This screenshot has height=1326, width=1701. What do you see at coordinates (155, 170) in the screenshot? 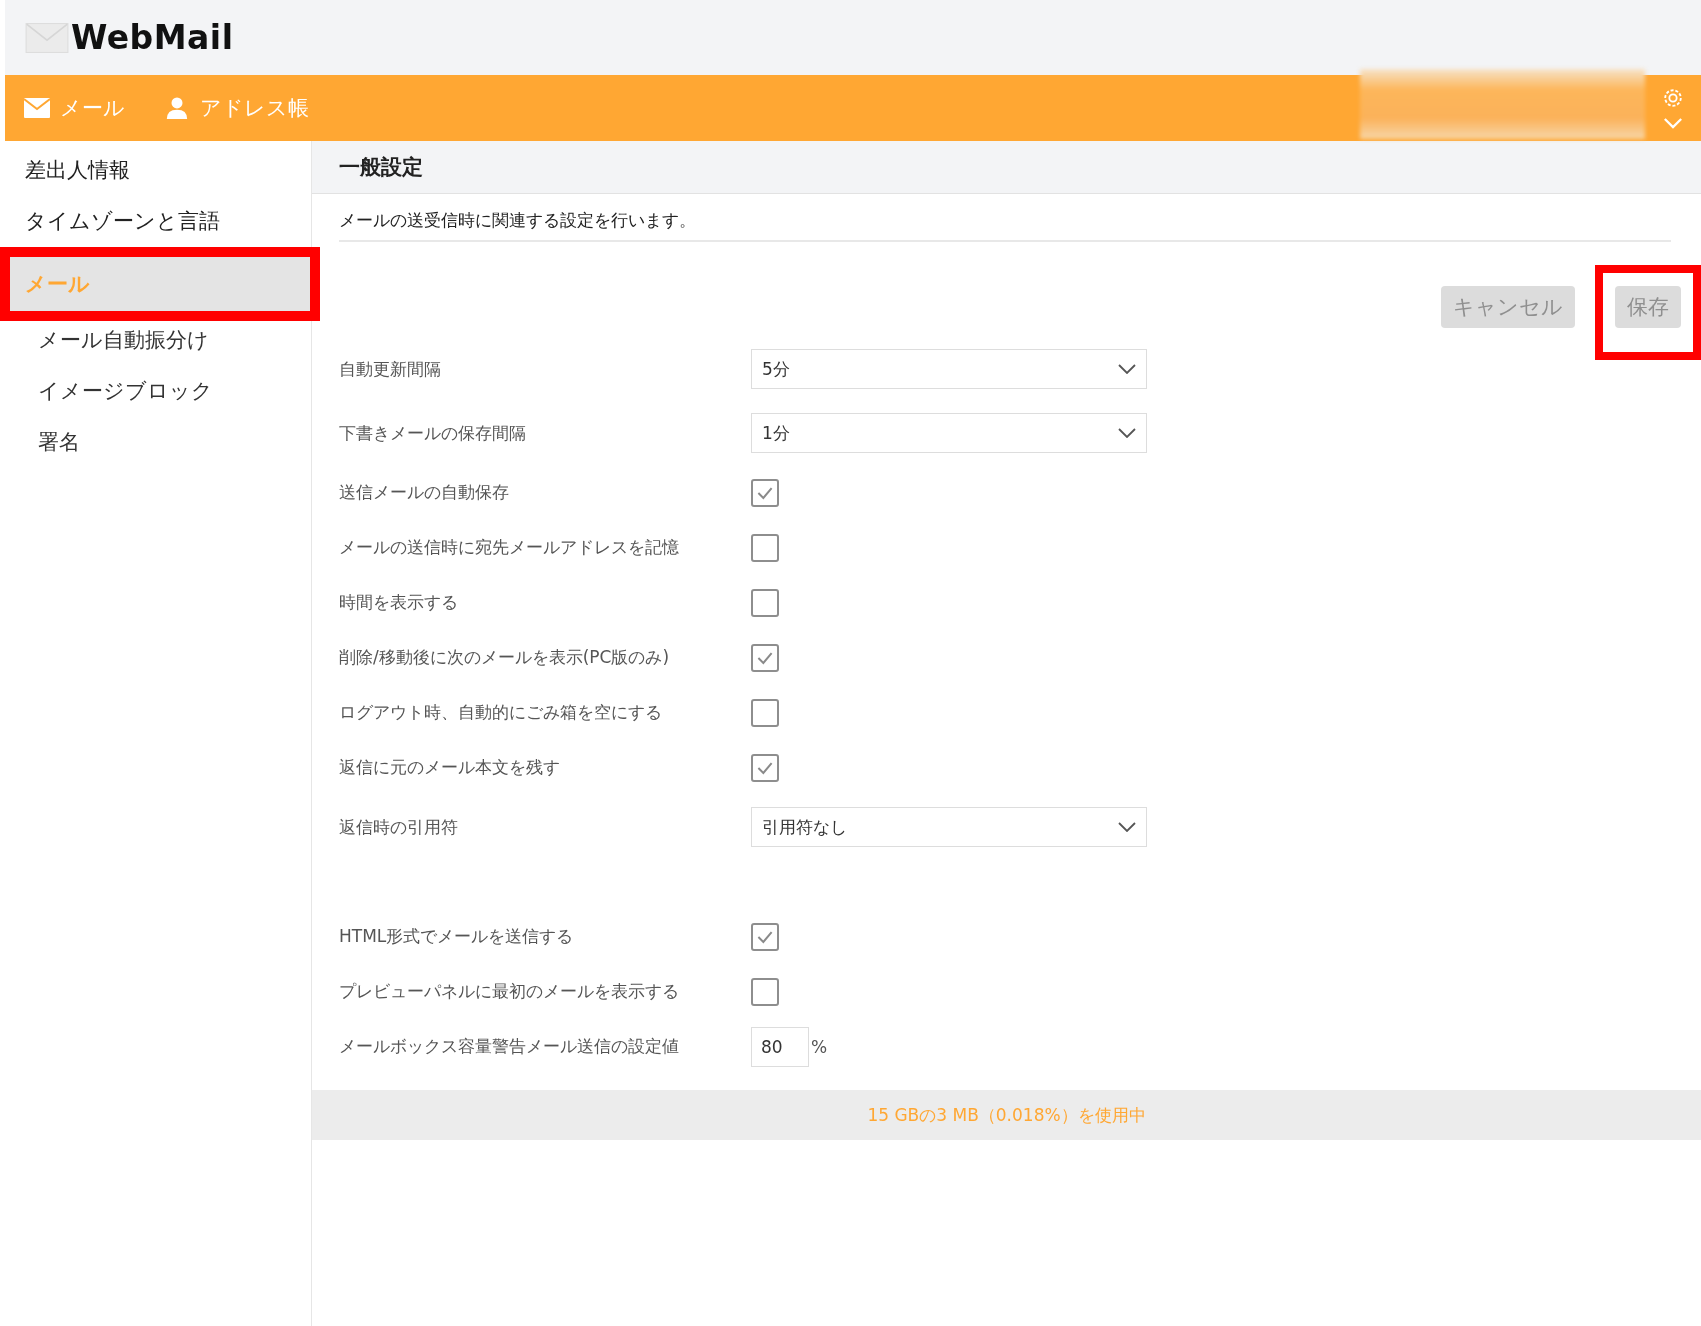
I see `sidebar-item: 差出人情報` at bounding box center [155, 170].